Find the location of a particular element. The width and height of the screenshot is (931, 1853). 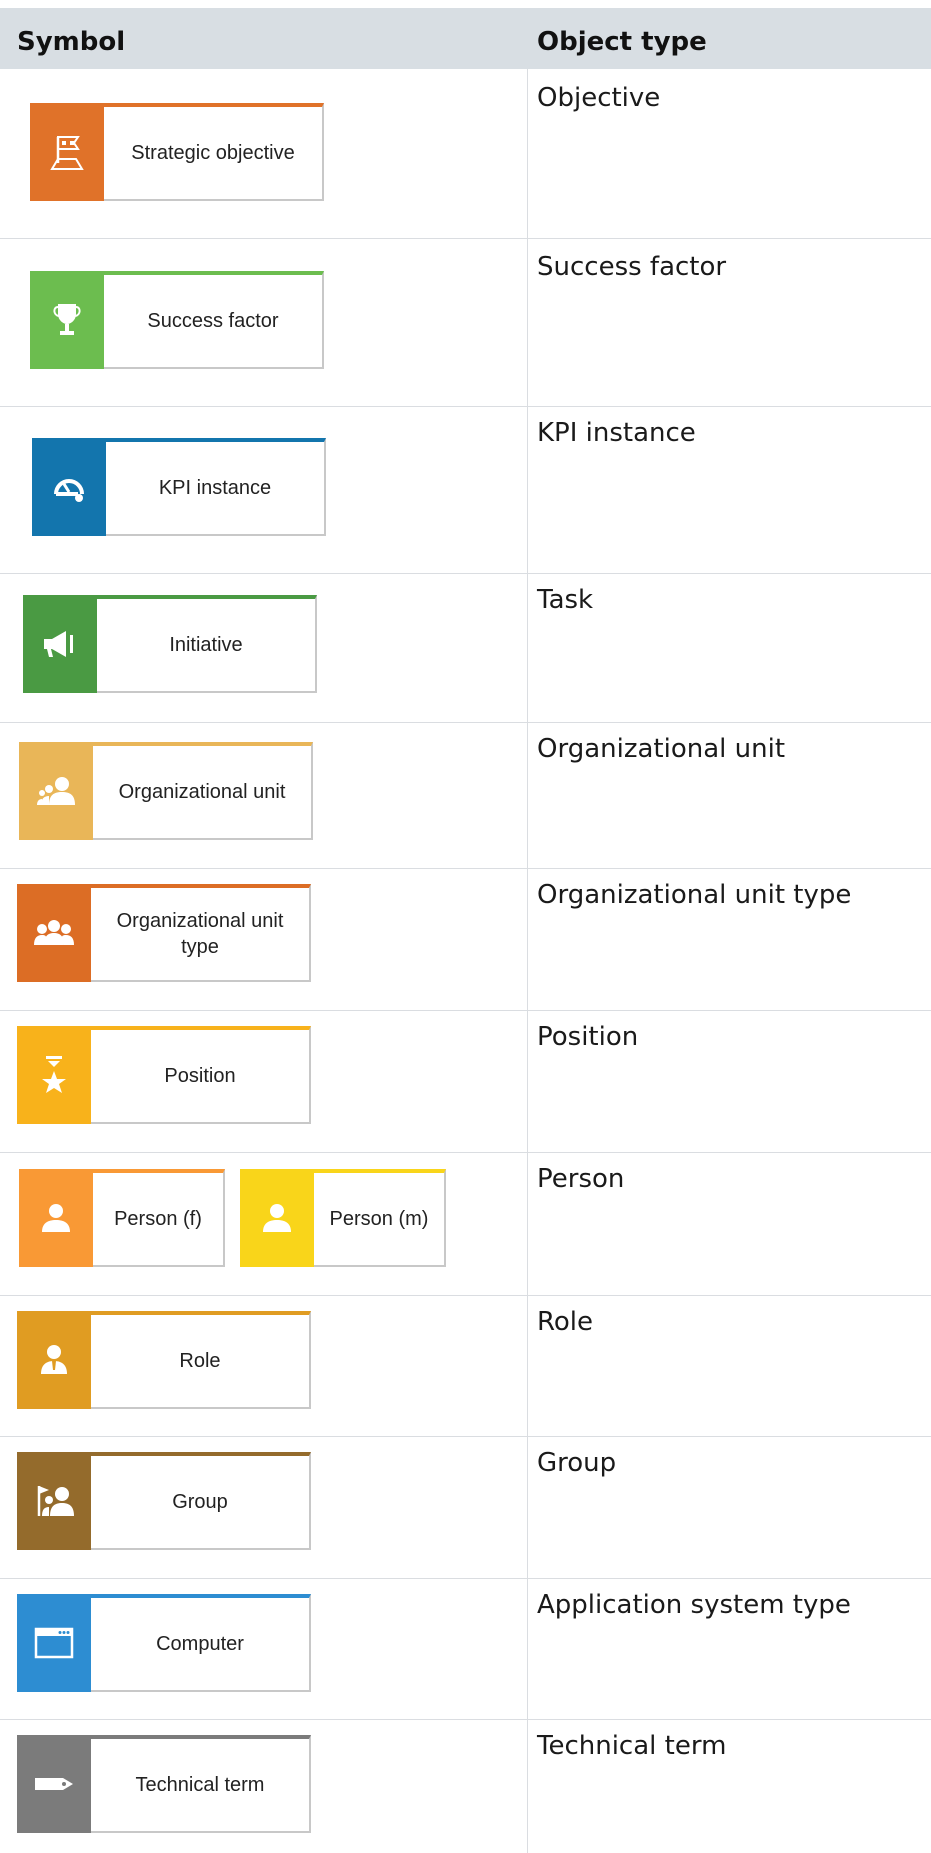

table-row: Person Person (f) Person (m) is located at coordinates (465, 1224).